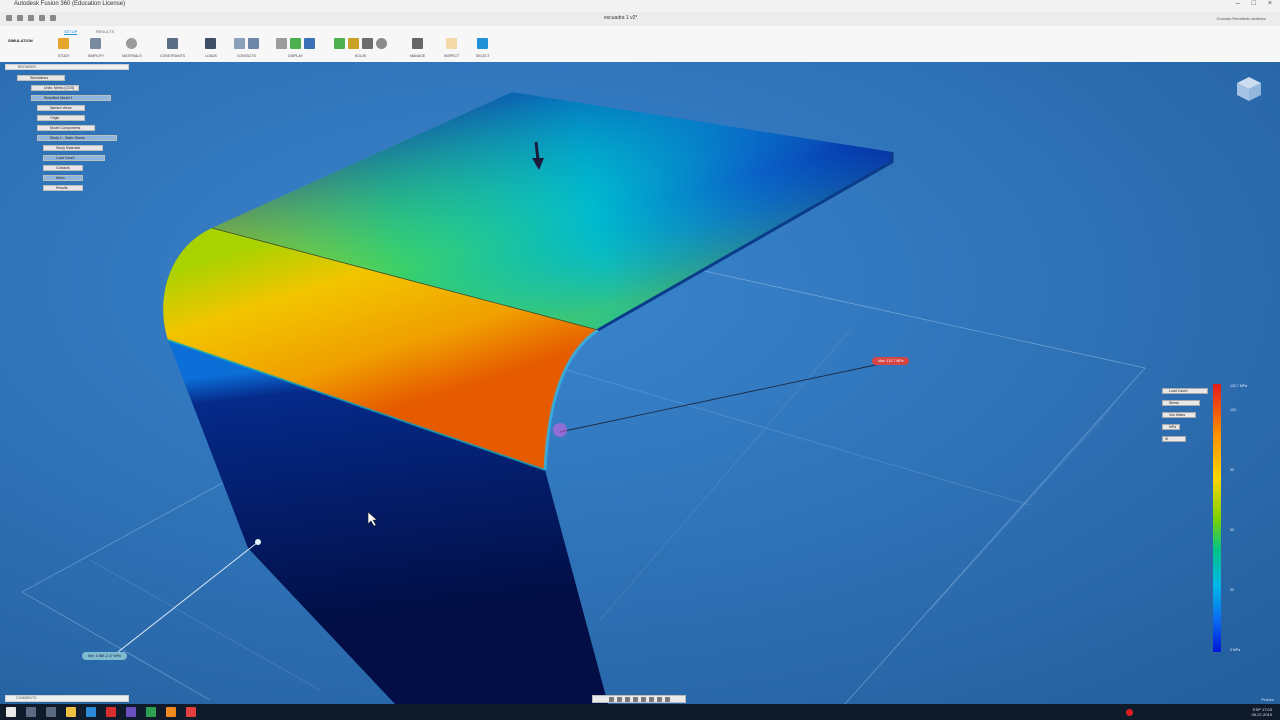 This screenshot has height=720, width=1280. Describe the element at coordinates (1232, 470) in the screenshot. I see `legend-tick: 90` at that location.